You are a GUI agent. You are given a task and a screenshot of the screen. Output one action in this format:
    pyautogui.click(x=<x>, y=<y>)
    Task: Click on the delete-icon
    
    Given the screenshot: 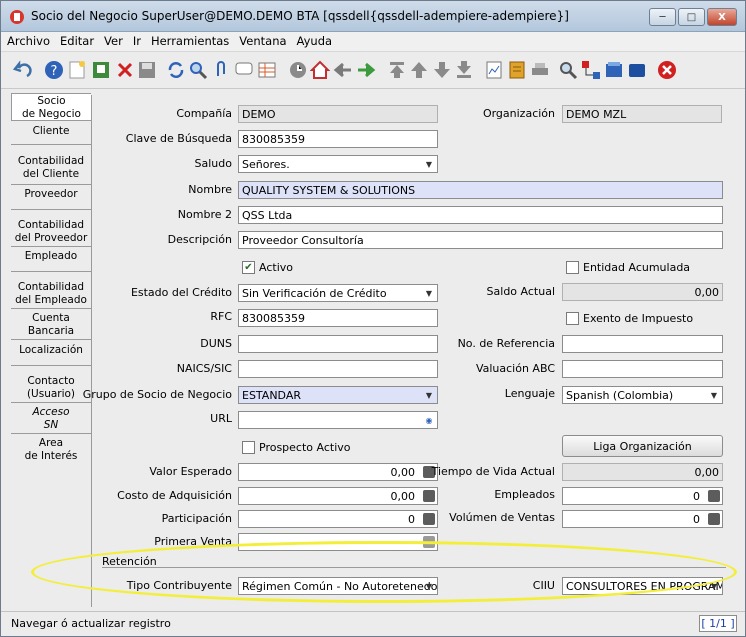 What is the action you would take?
    pyautogui.click(x=125, y=70)
    